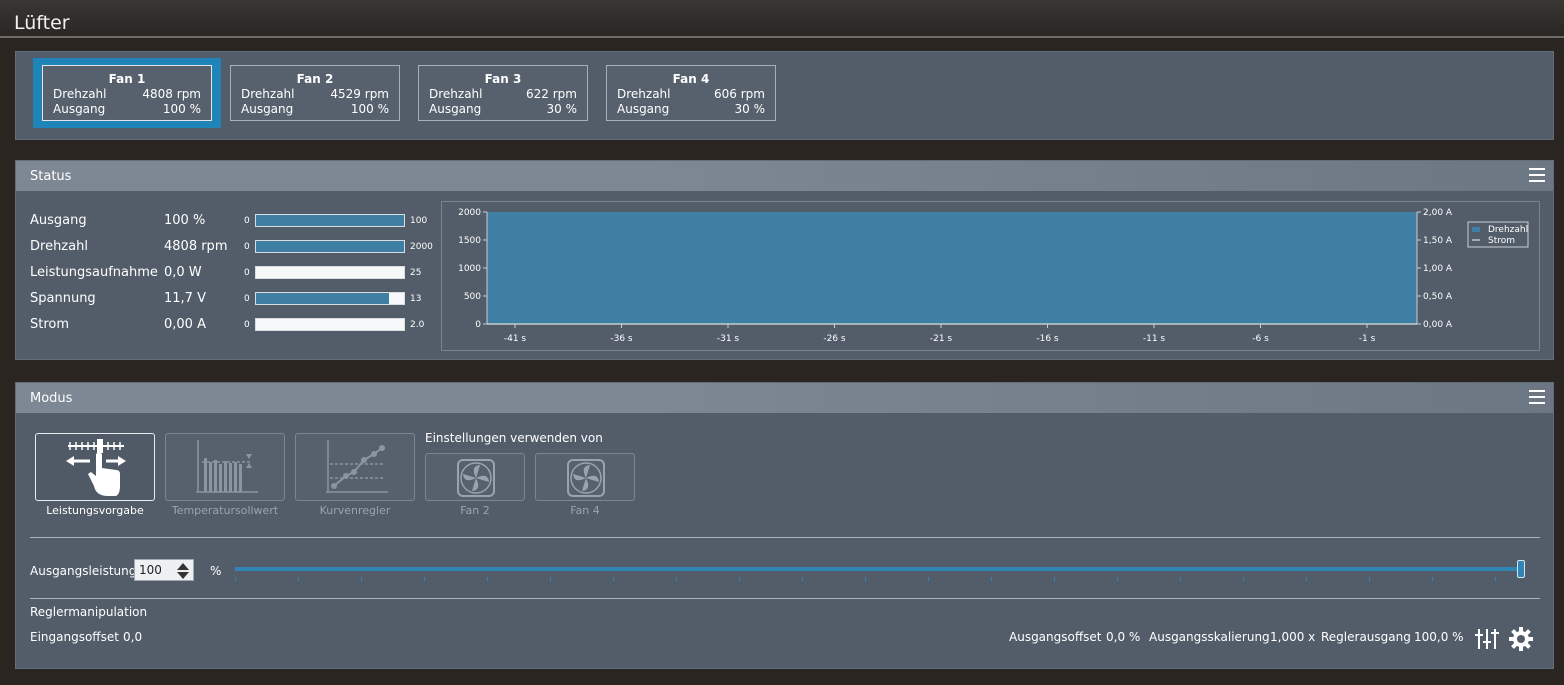 This screenshot has height=685, width=1564. Describe the element at coordinates (514, 438) in the screenshot. I see `use-settings-label: Einstellungen verwenden von` at that location.